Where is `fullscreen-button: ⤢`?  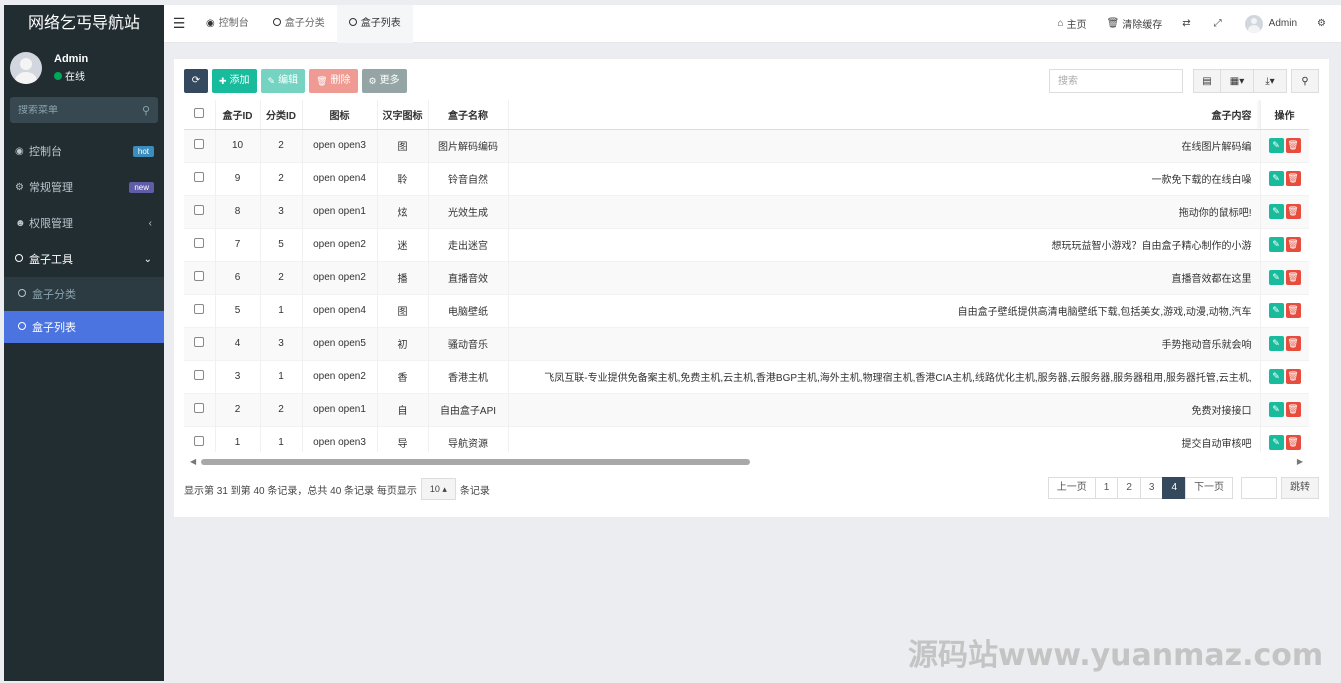 fullscreen-button: ⤢ is located at coordinates (1219, 23).